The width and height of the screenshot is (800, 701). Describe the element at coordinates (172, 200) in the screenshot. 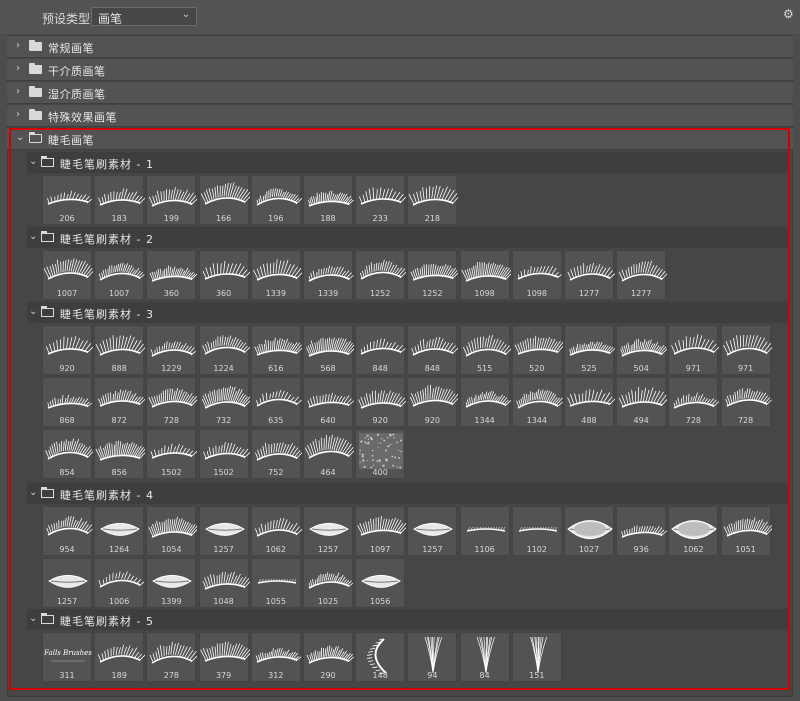

I see `brush-tile: 199` at that location.